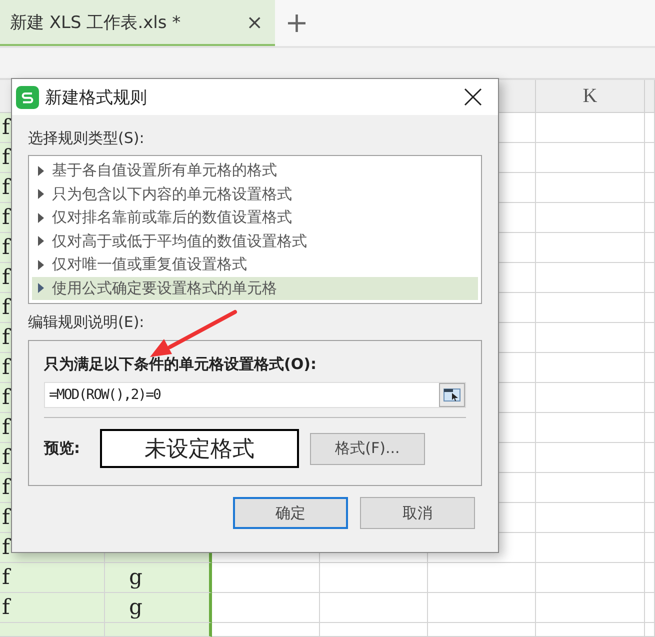 The height and width of the screenshot is (637, 655). What do you see at coordinates (199, 448) in the screenshot?
I see `preview-box: 未设定格式` at bounding box center [199, 448].